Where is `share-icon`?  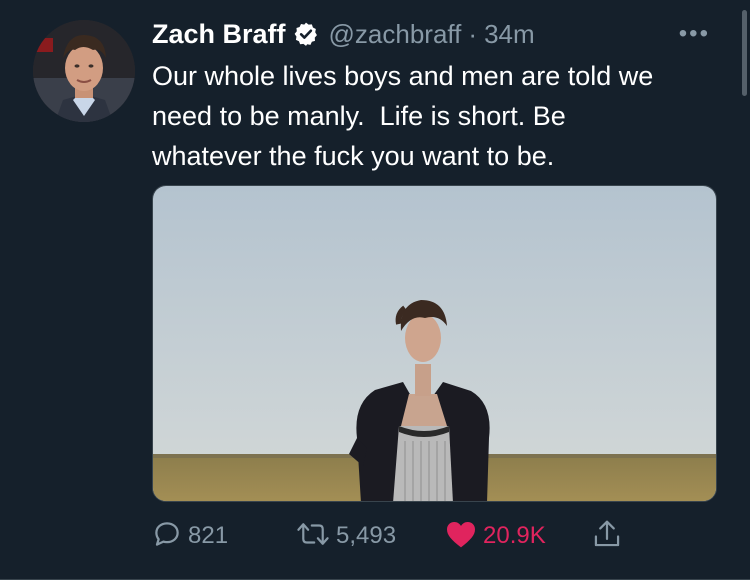
share-icon is located at coordinates (607, 536).